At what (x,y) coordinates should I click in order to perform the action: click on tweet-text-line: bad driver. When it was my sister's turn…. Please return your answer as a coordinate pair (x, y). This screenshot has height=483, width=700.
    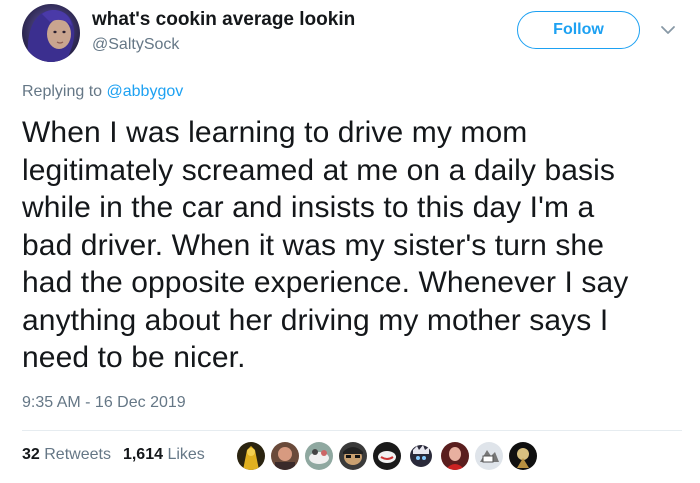
    Looking at the image, I should click on (313, 245).